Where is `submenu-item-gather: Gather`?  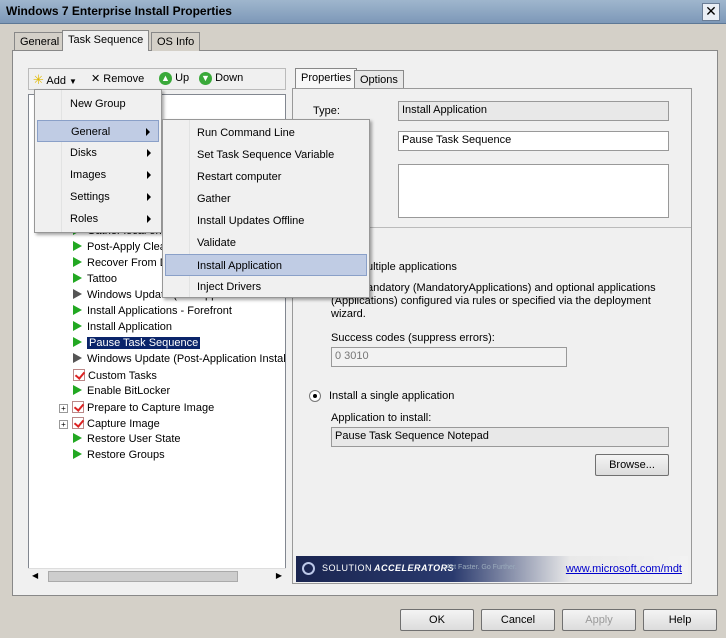 submenu-item-gather: Gather is located at coordinates (214, 199).